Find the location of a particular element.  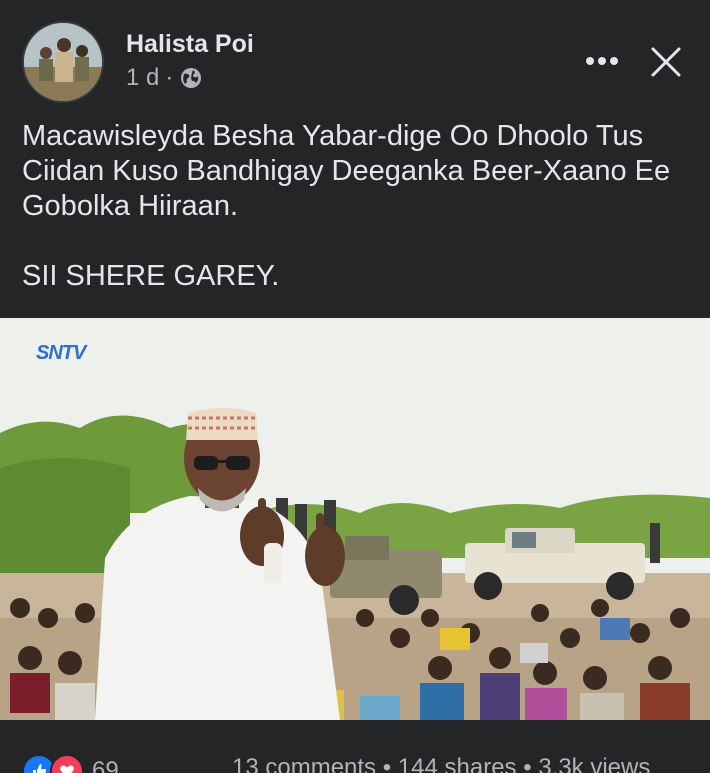

author-name: Halista Poi is located at coordinates (190, 44).